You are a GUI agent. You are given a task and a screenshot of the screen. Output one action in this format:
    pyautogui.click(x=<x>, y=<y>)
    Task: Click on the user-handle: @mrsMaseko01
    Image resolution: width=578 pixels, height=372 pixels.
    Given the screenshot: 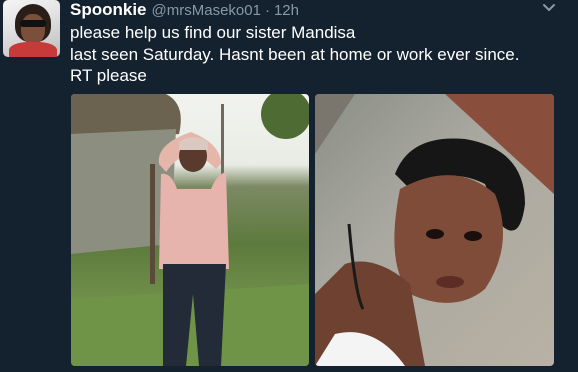 What is the action you would take?
    pyautogui.click(x=206, y=10)
    